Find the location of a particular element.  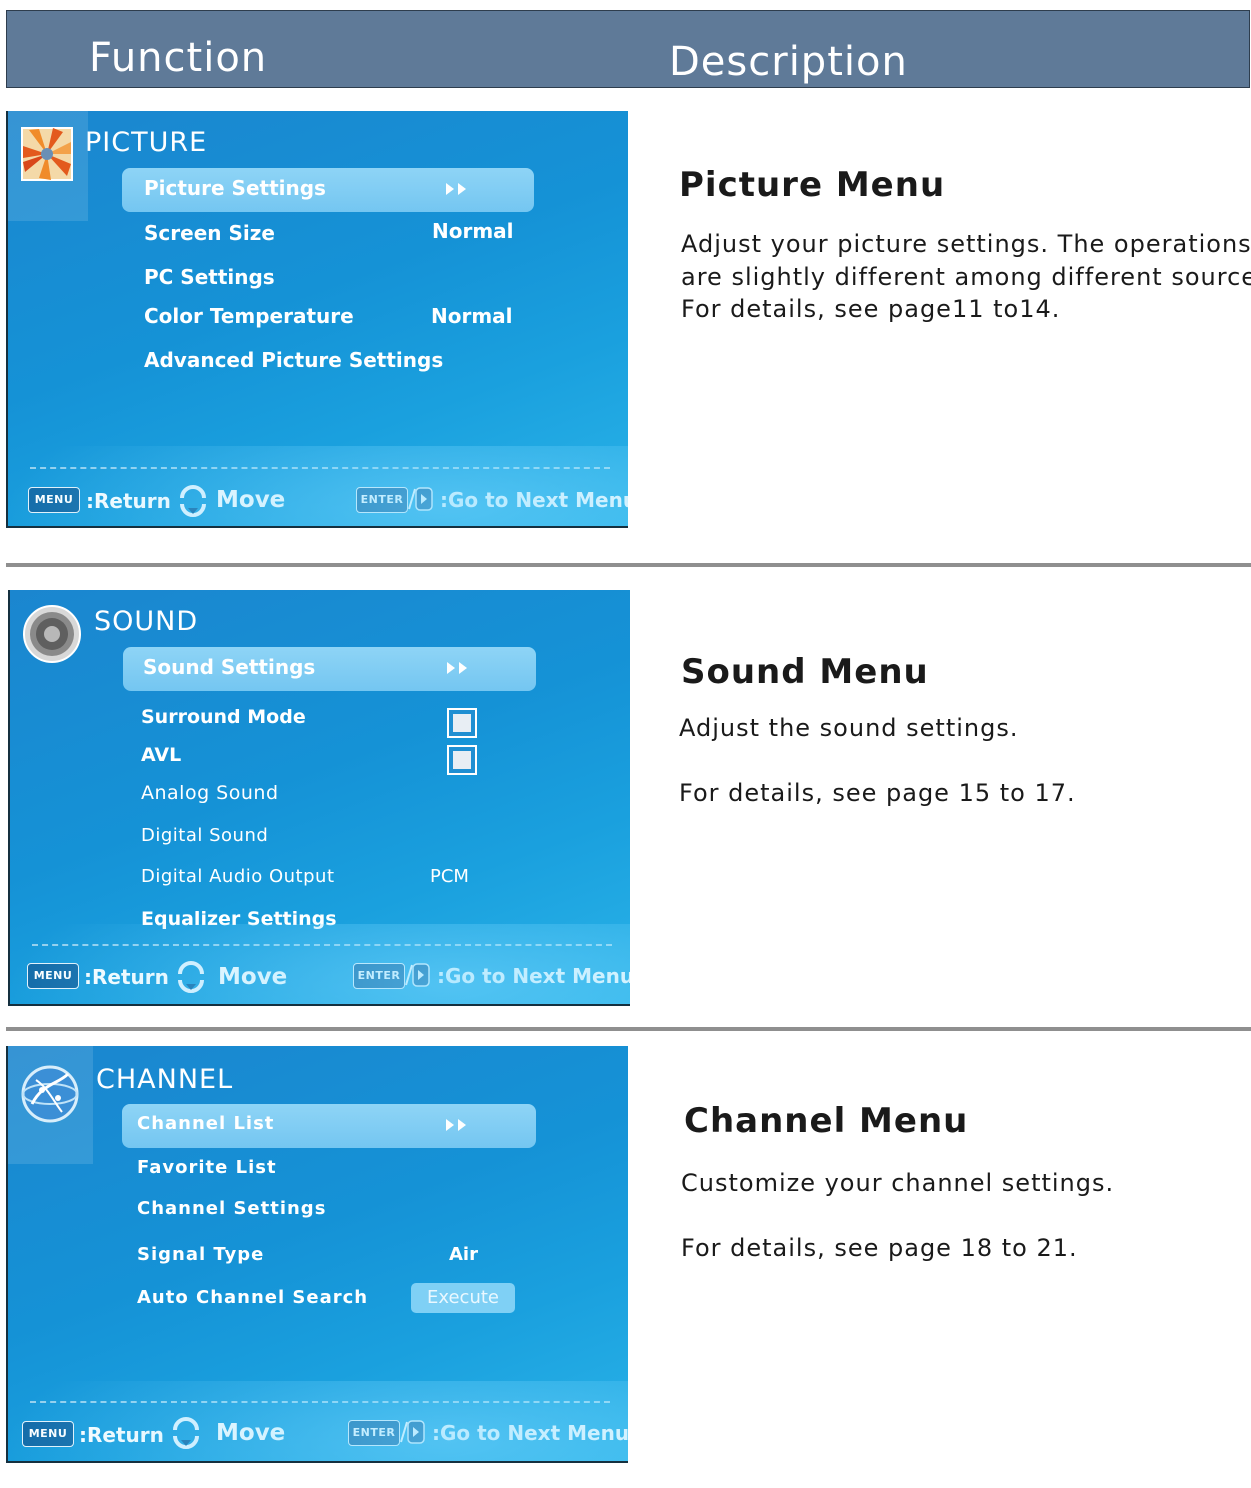

screen-size-item: Screen Size is located at coordinates (209, 233).